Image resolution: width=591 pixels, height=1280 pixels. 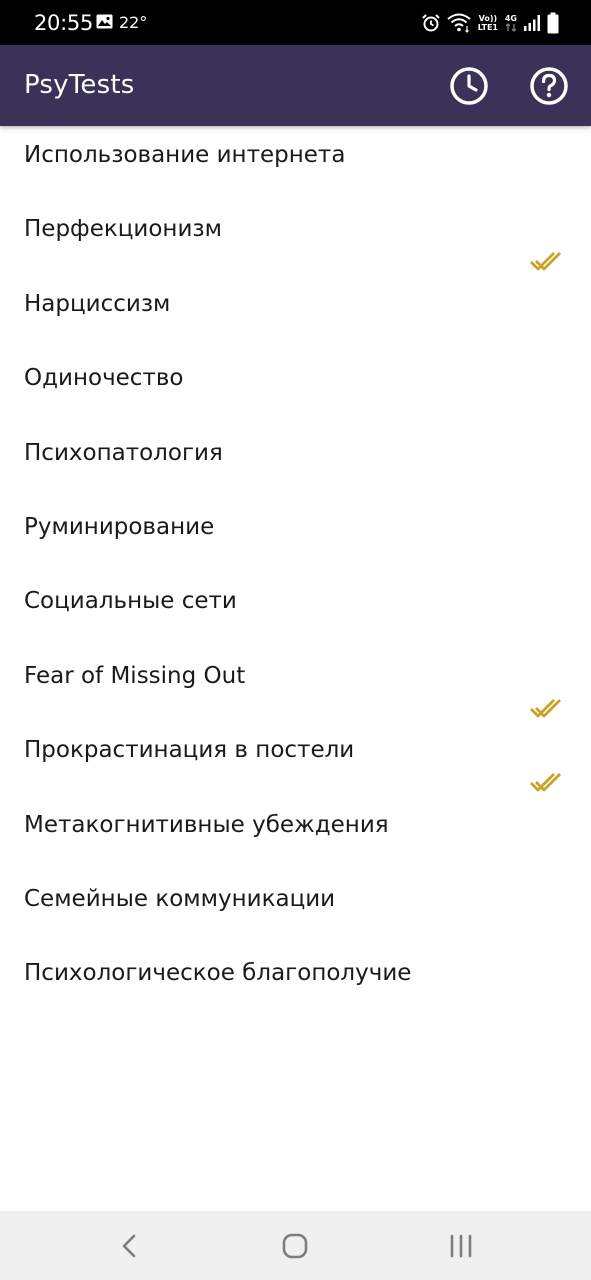 I want to click on test-item-label: Нарциссизм, so click(x=97, y=303).